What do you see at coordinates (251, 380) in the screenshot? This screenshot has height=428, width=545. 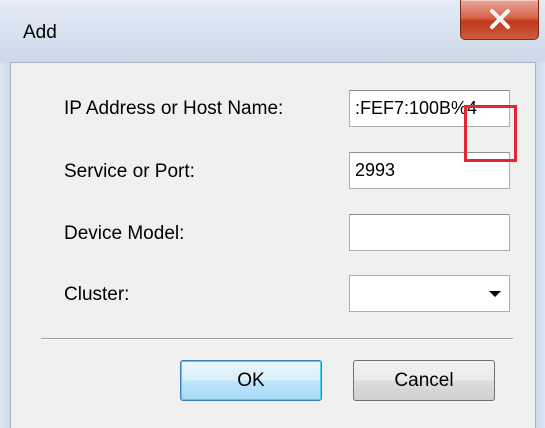 I see `ok-button: OK` at bounding box center [251, 380].